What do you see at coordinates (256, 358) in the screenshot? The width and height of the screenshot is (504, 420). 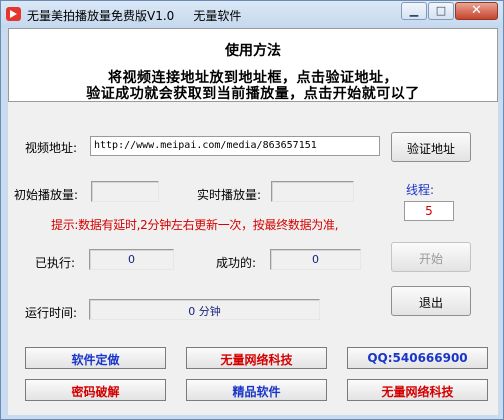 I see `wuliang-tech-button-top: 无量网络科技` at bounding box center [256, 358].